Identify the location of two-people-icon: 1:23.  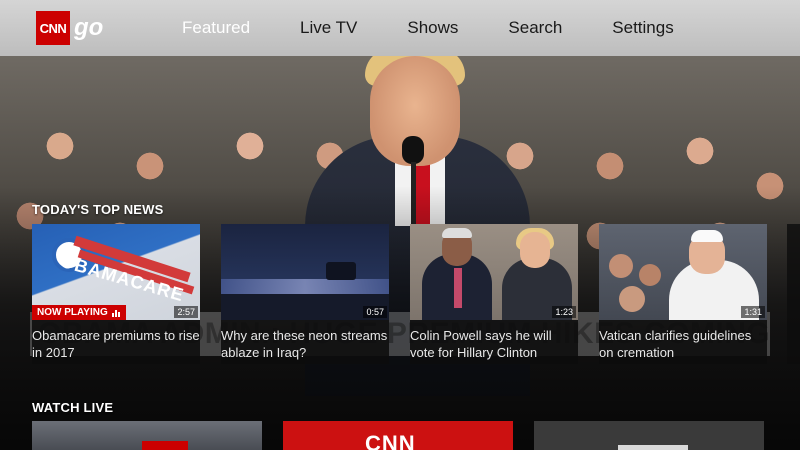
(494, 272).